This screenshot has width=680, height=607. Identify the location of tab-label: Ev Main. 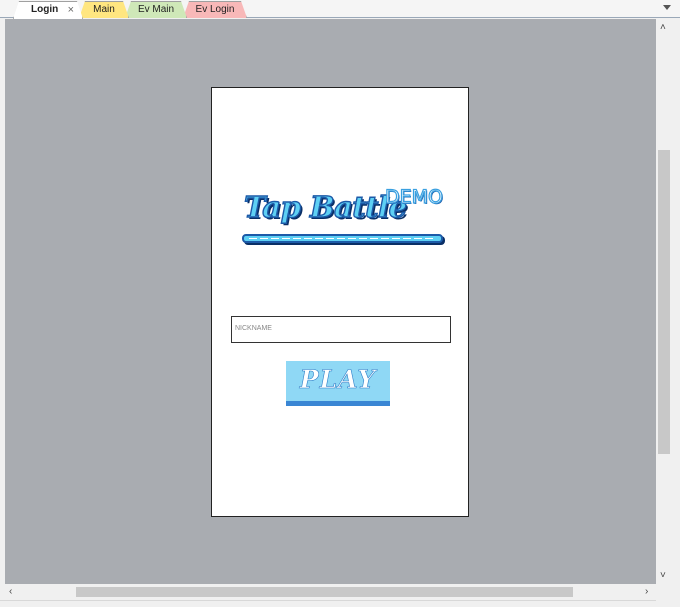
(156, 9).